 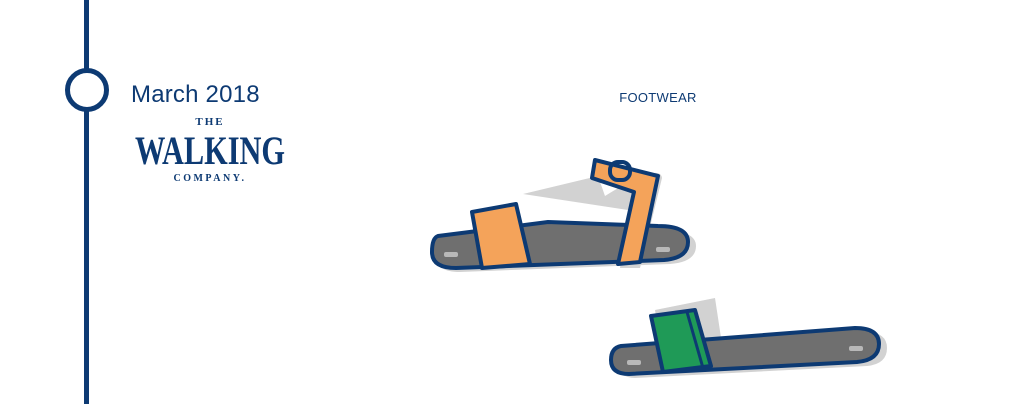 I want to click on timeline-line, so click(x=86, y=202).